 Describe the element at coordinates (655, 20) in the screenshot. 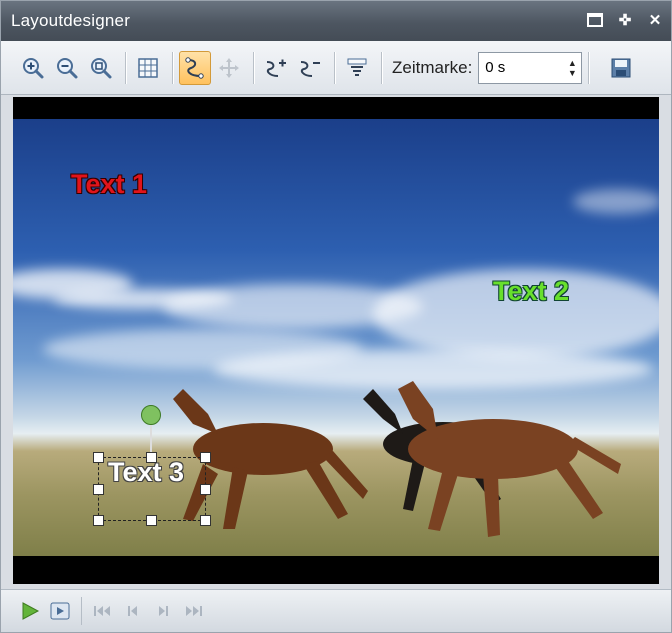

I see `close-icon: ✕` at that location.